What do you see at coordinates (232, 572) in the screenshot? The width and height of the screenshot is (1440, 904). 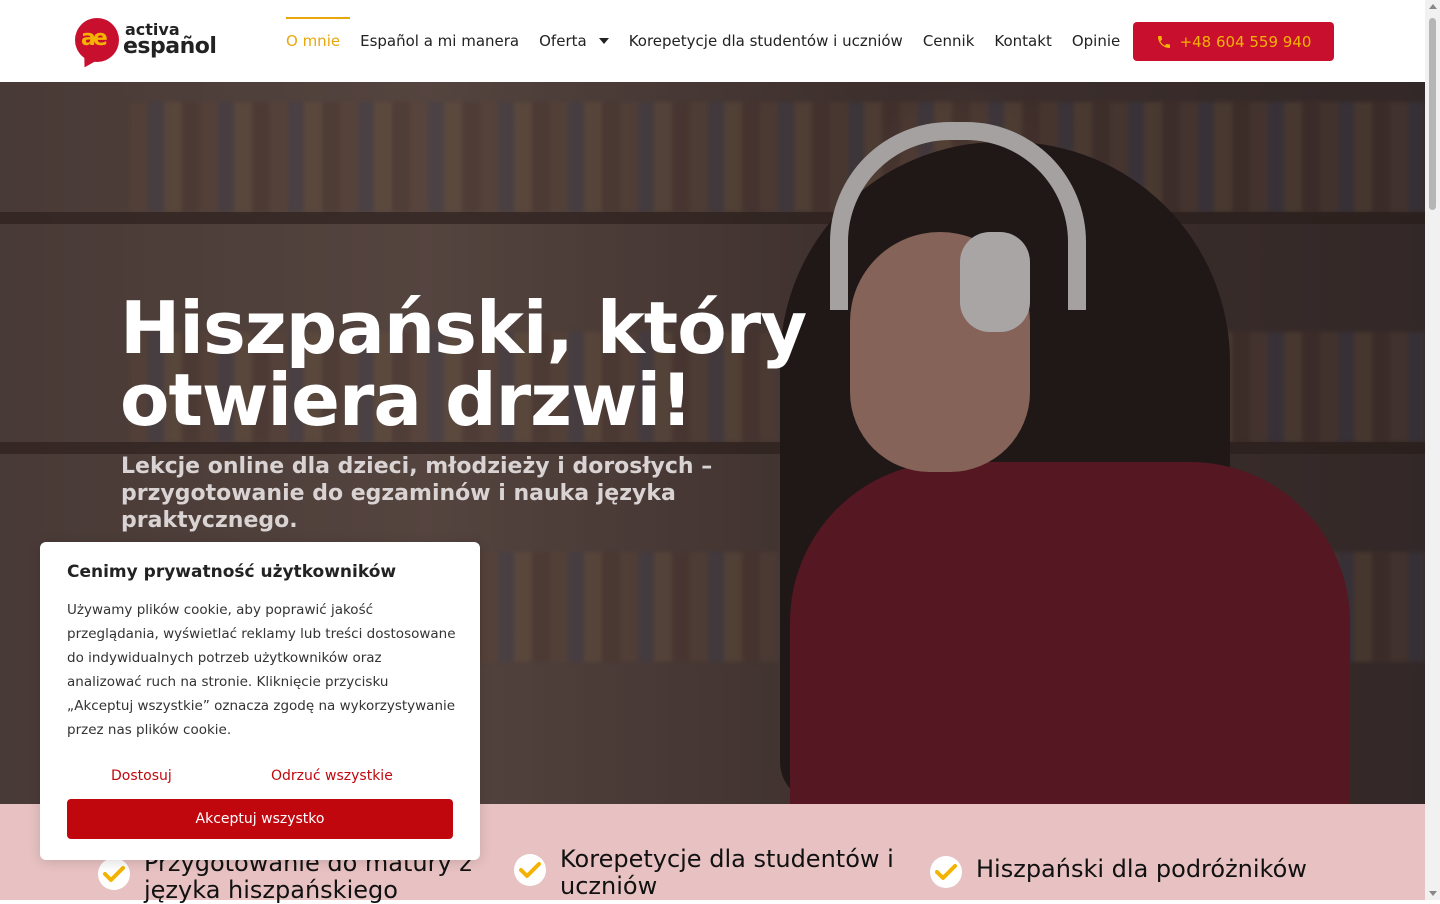 I see `cookie-title: Cenimy prywatność użytkowników` at bounding box center [232, 572].